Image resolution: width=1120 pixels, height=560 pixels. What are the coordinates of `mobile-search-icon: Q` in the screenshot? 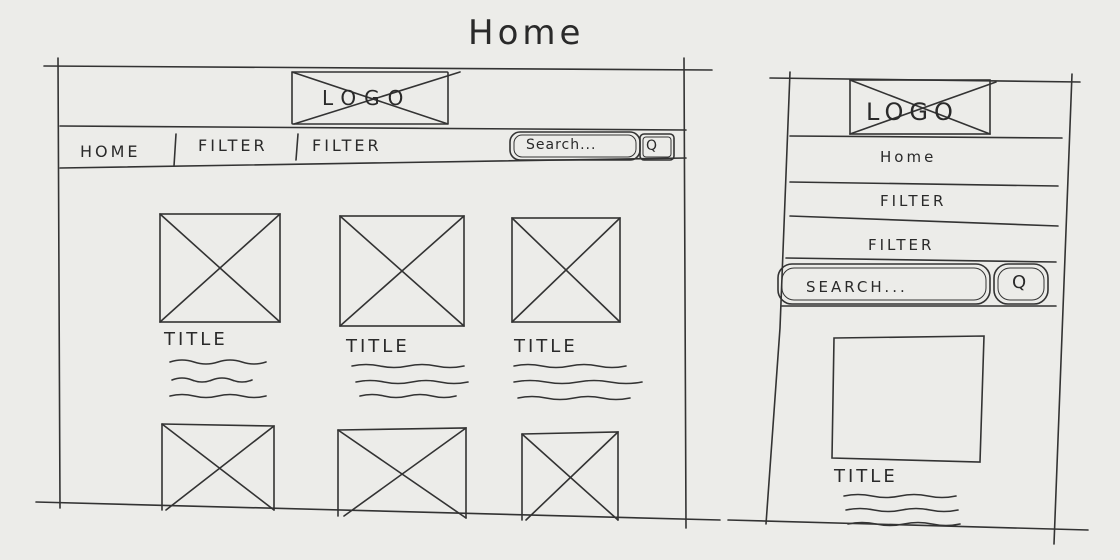 It's located at (1019, 283).